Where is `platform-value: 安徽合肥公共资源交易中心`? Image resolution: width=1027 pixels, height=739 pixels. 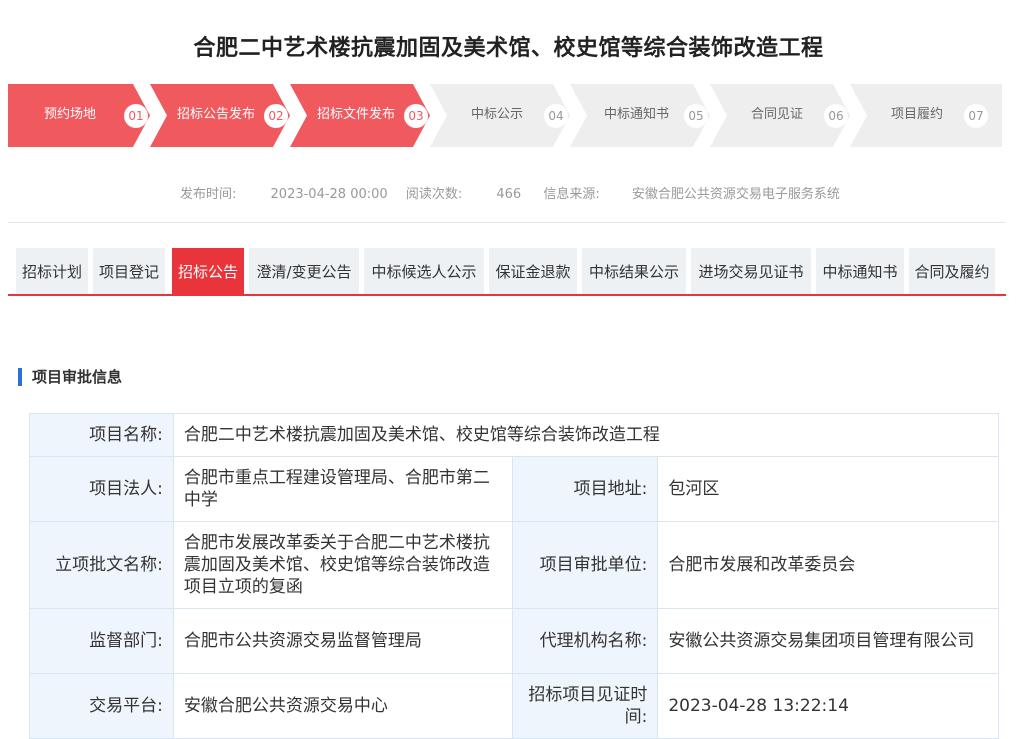
platform-value: 安徽合肥公共资源交易中心 is located at coordinates (343, 706).